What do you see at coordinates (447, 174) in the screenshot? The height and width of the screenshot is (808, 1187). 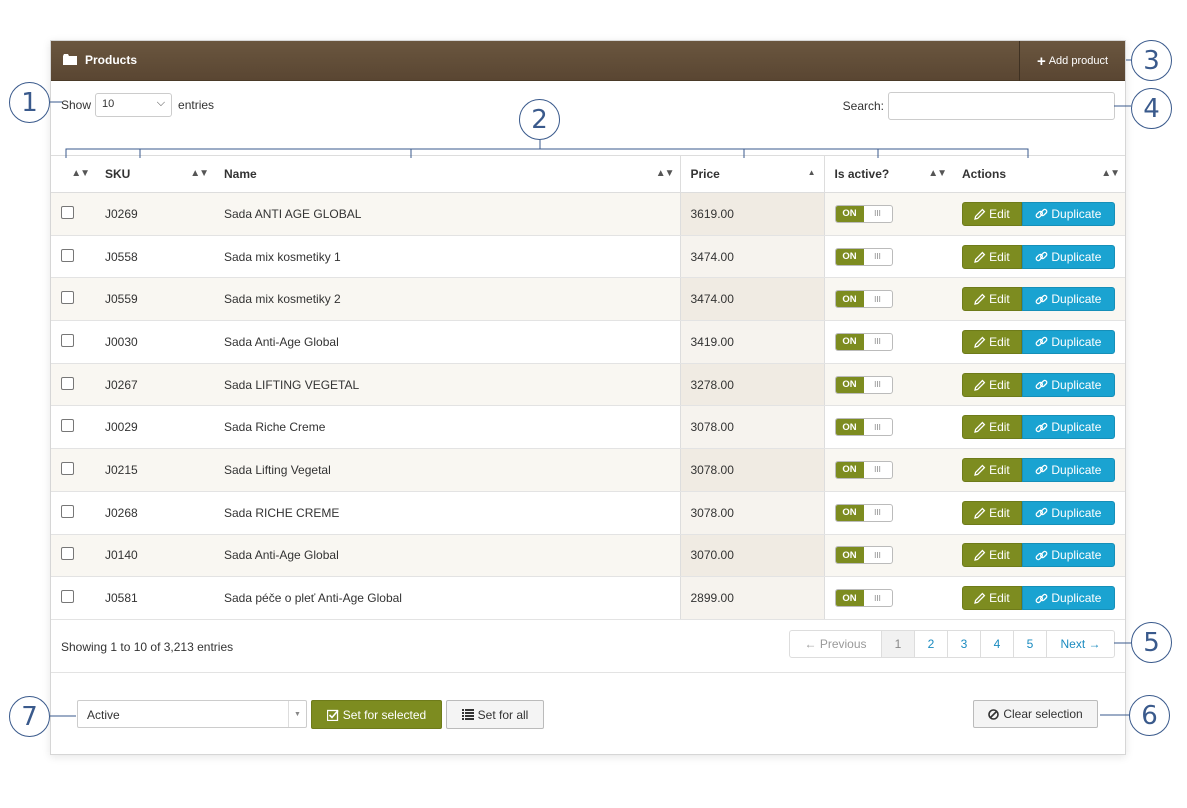 I see `column-header-name: Name ▲▼` at bounding box center [447, 174].